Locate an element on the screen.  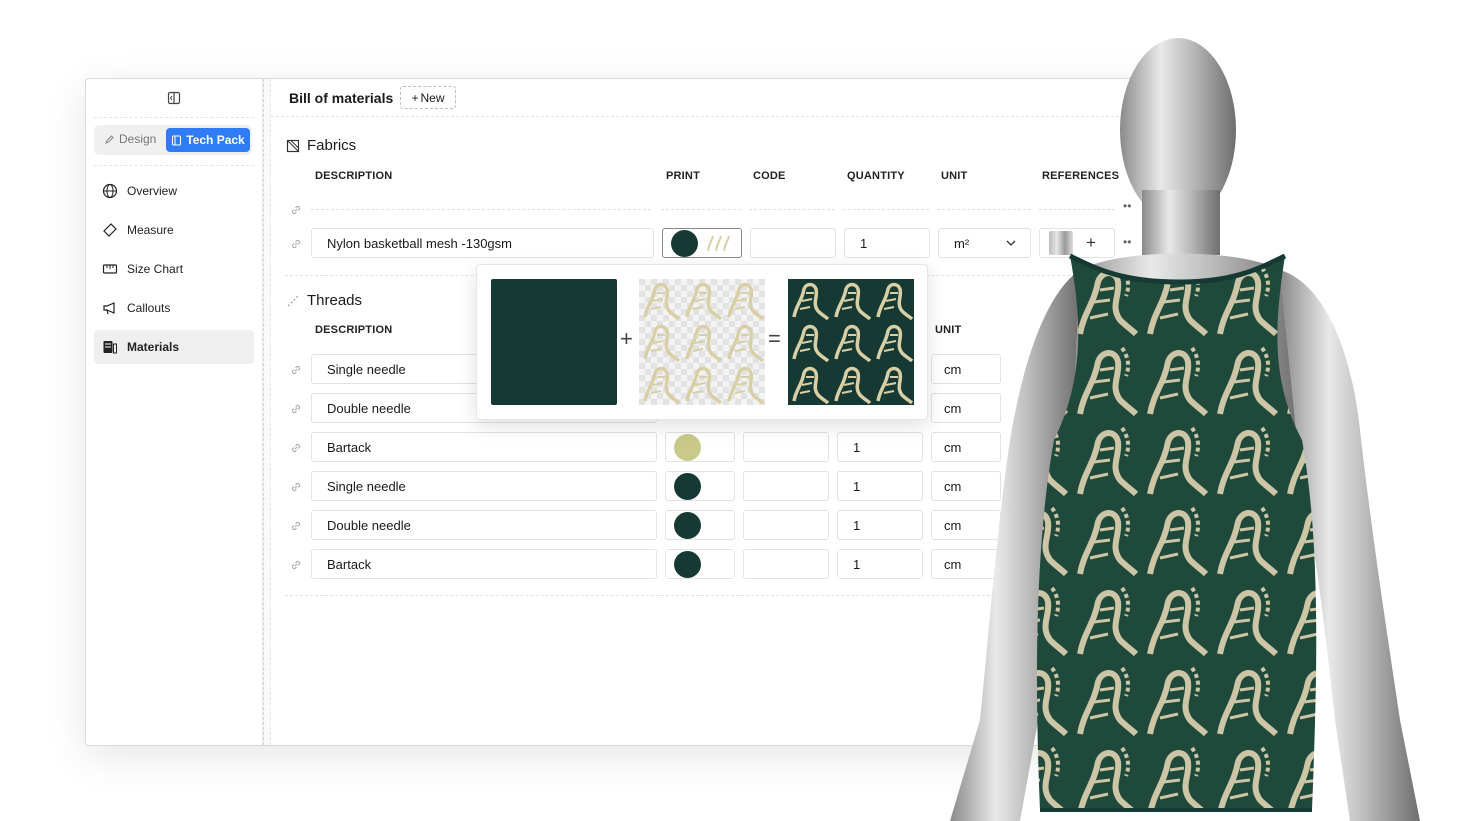
pencil-icon is located at coordinates (109, 139).